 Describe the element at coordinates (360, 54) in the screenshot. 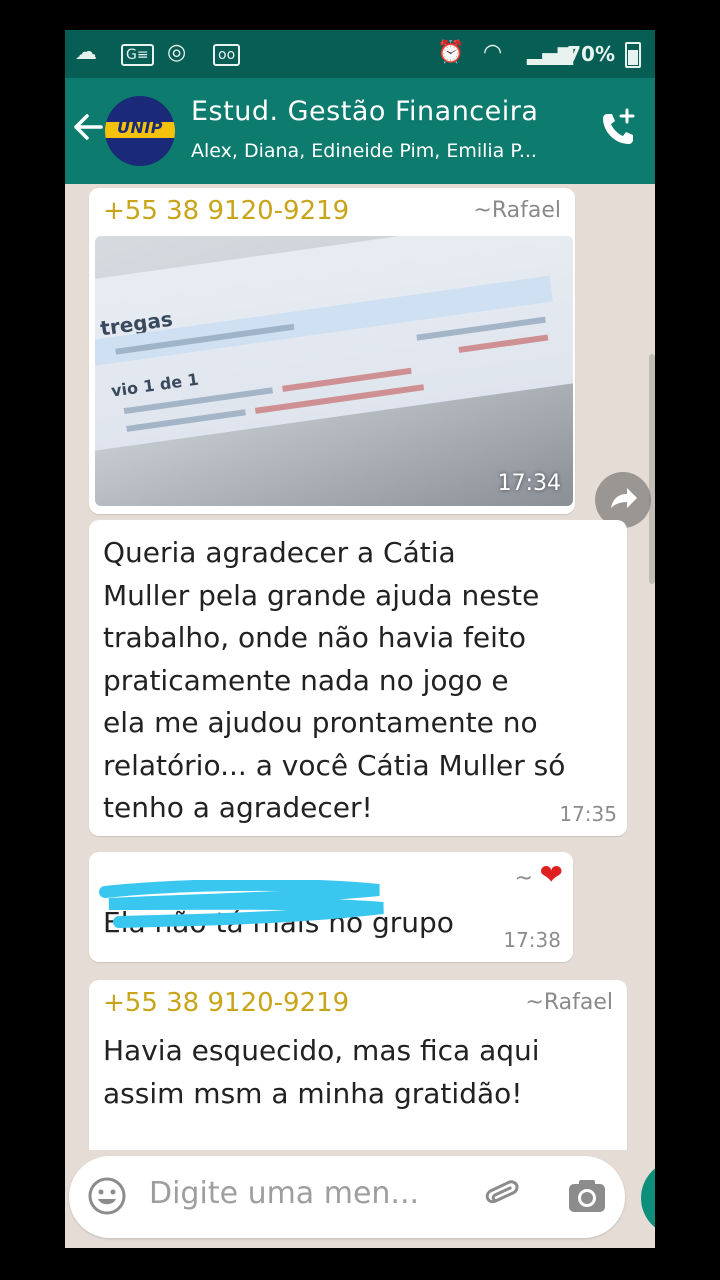

I see `status-bar: ☁ G≡ ◎ oo ⏰ ◠ ▂▄▆ 70%` at that location.